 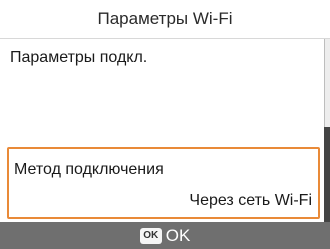 What do you see at coordinates (327, 174) in the screenshot?
I see `scrollbar-thumb` at bounding box center [327, 174].